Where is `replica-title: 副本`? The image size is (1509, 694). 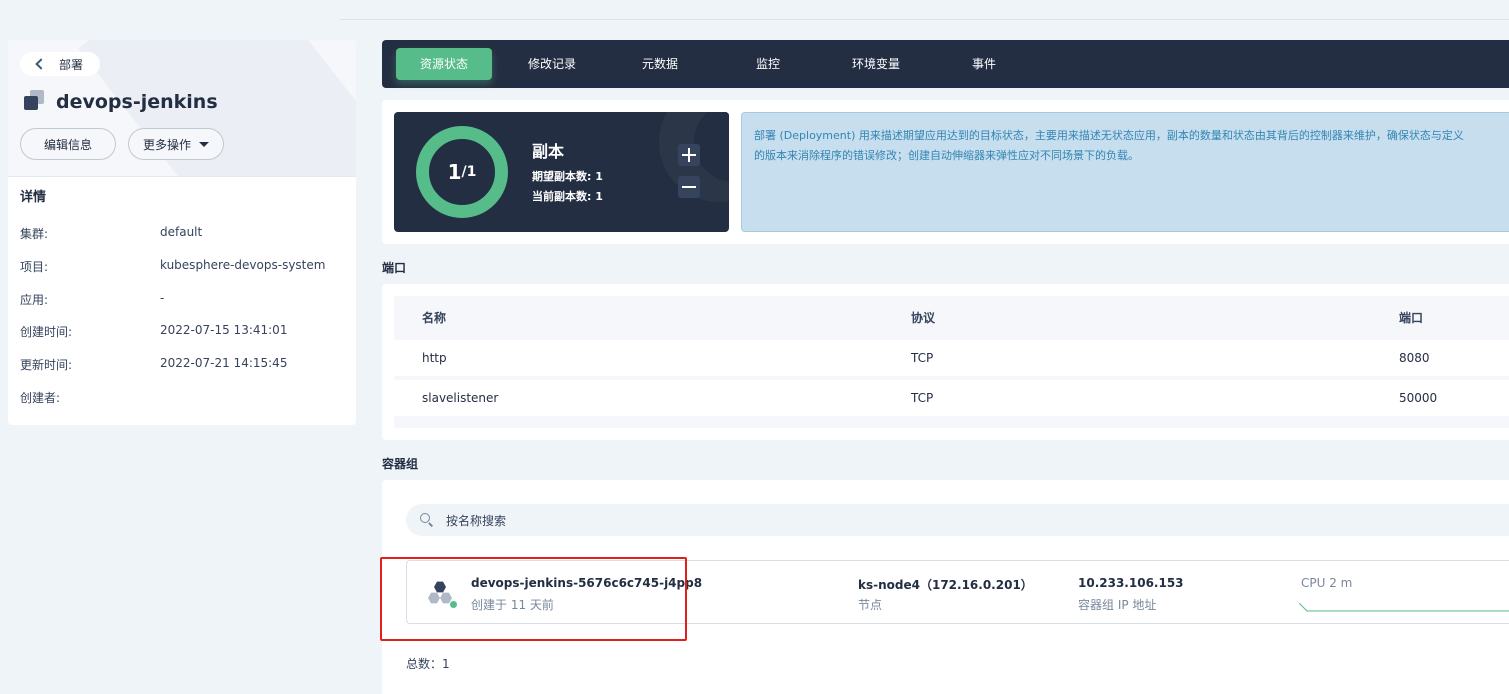
replica-title: 副本 is located at coordinates (548, 151).